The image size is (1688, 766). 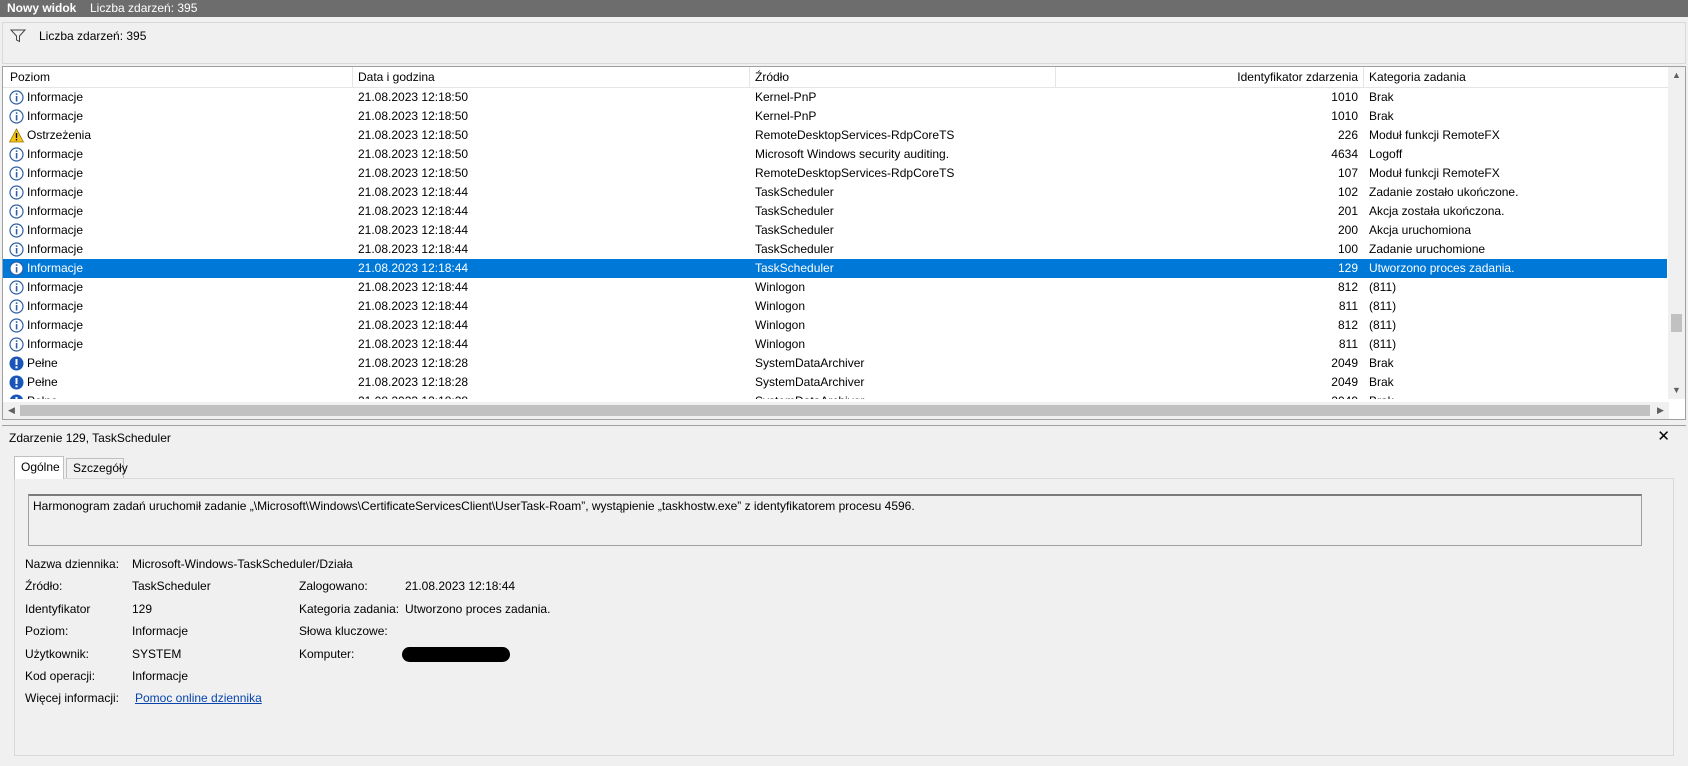 I want to click on horizontal-scrollbar: ◀ ▶, so click(x=836, y=410).